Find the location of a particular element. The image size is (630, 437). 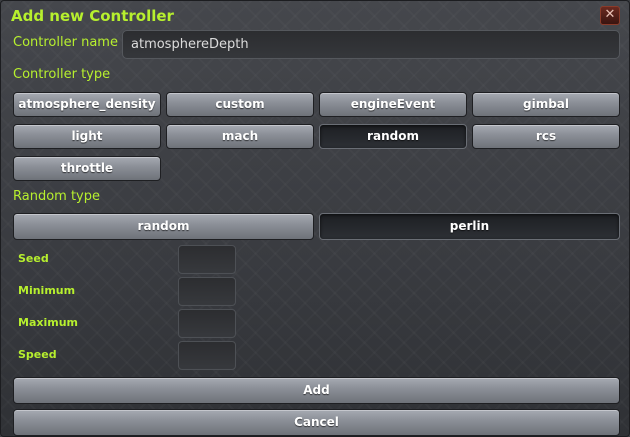

maximum-input is located at coordinates (207, 323).